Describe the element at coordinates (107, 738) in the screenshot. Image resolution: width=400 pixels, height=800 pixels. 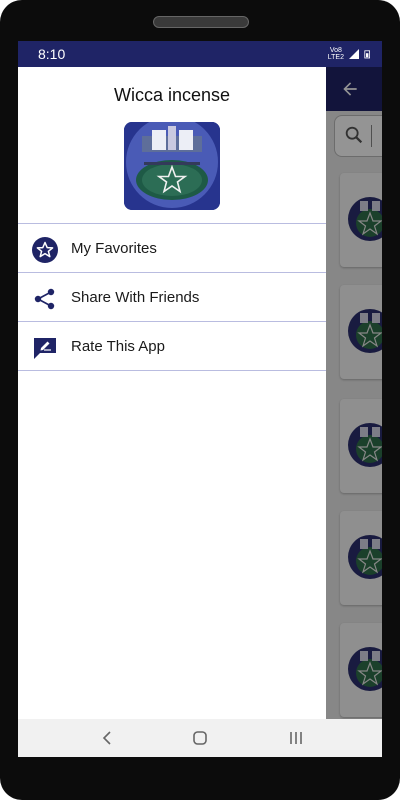
I see `nav-back-icon` at that location.